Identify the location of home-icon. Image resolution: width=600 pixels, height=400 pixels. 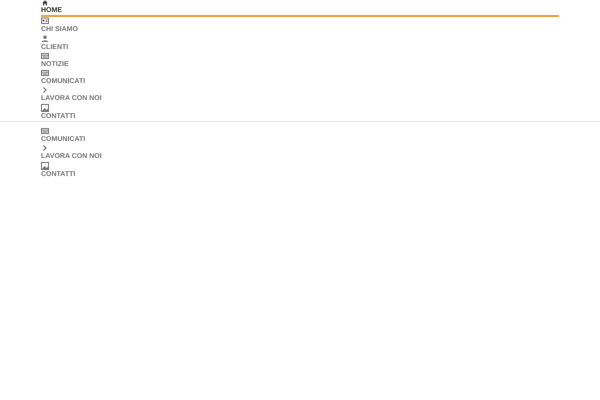
(45, 3).